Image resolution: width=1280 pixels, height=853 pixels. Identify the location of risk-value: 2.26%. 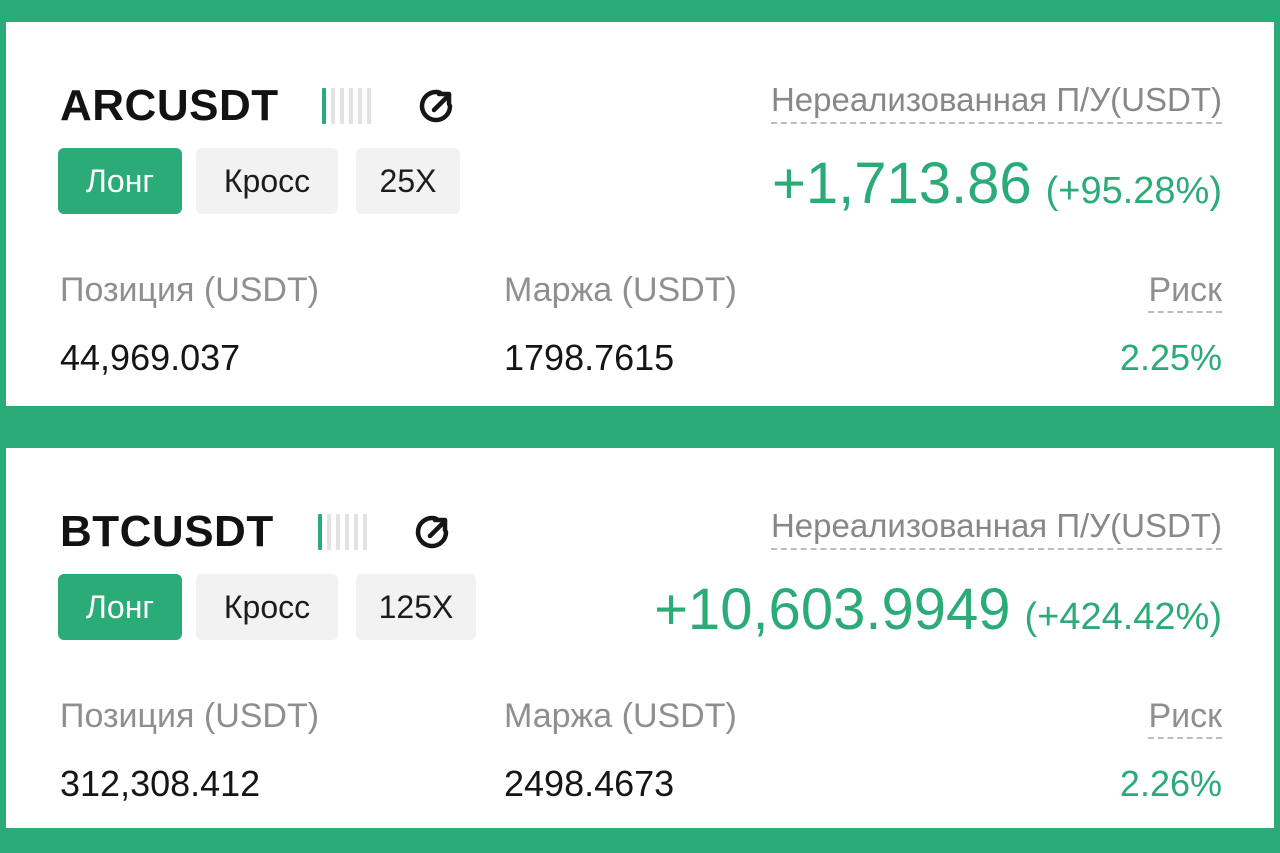
(1170, 783).